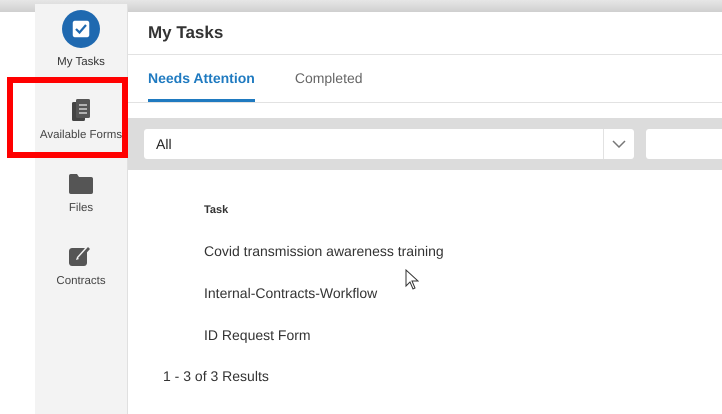 The width and height of the screenshot is (722, 414). What do you see at coordinates (186, 33) in the screenshot?
I see `page-title: My Tasks` at bounding box center [186, 33].